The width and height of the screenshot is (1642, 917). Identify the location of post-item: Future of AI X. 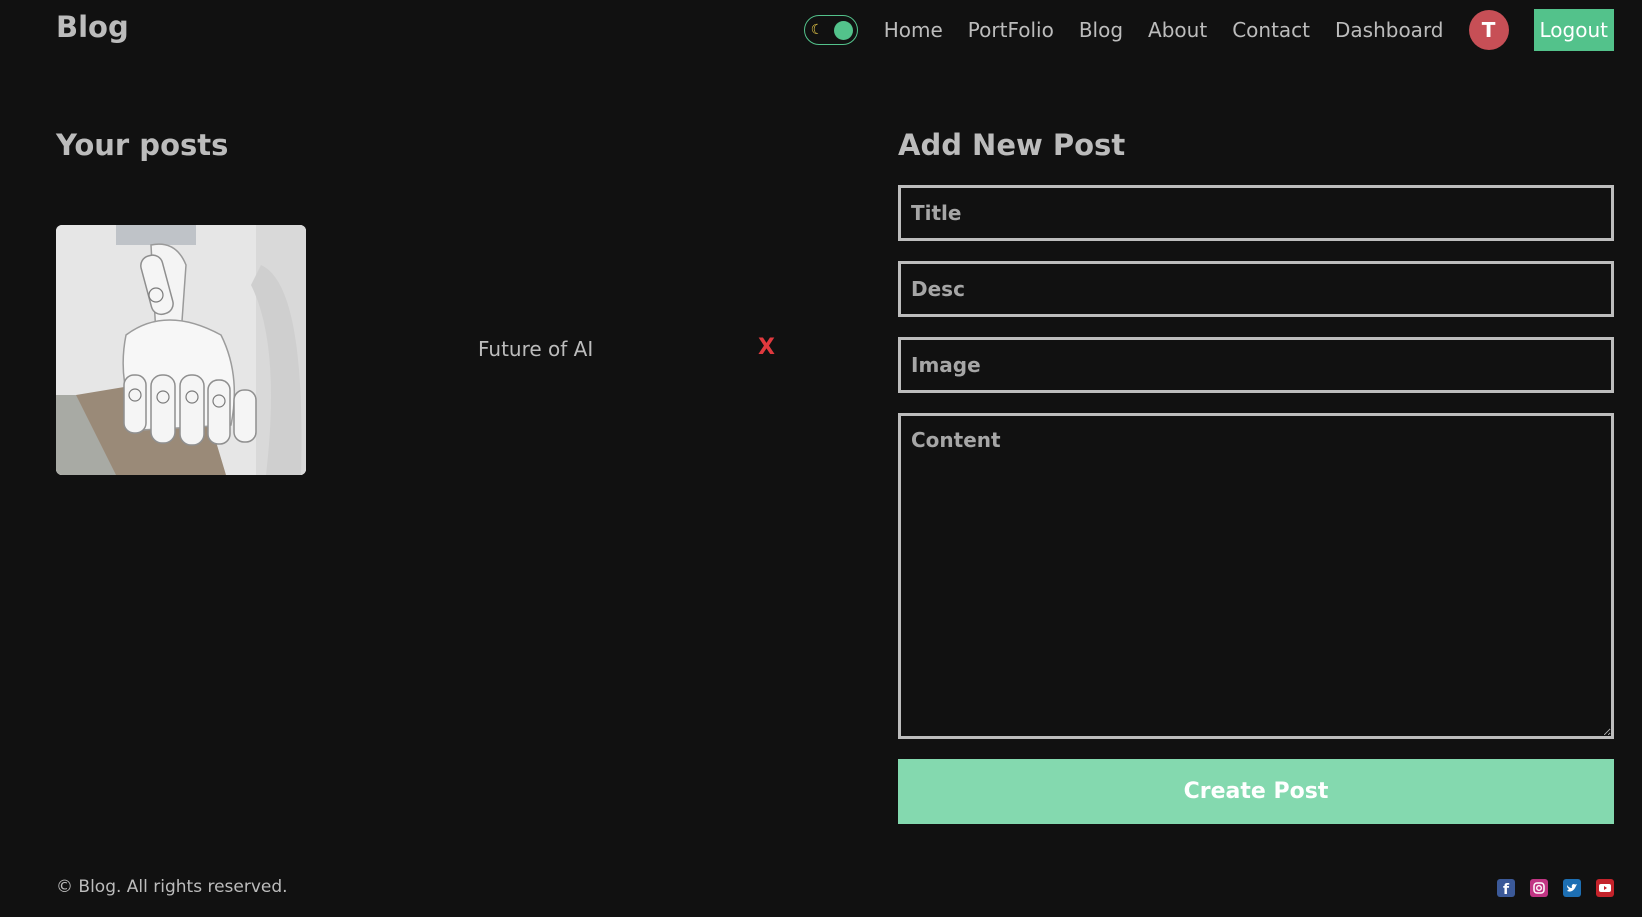
(426, 350).